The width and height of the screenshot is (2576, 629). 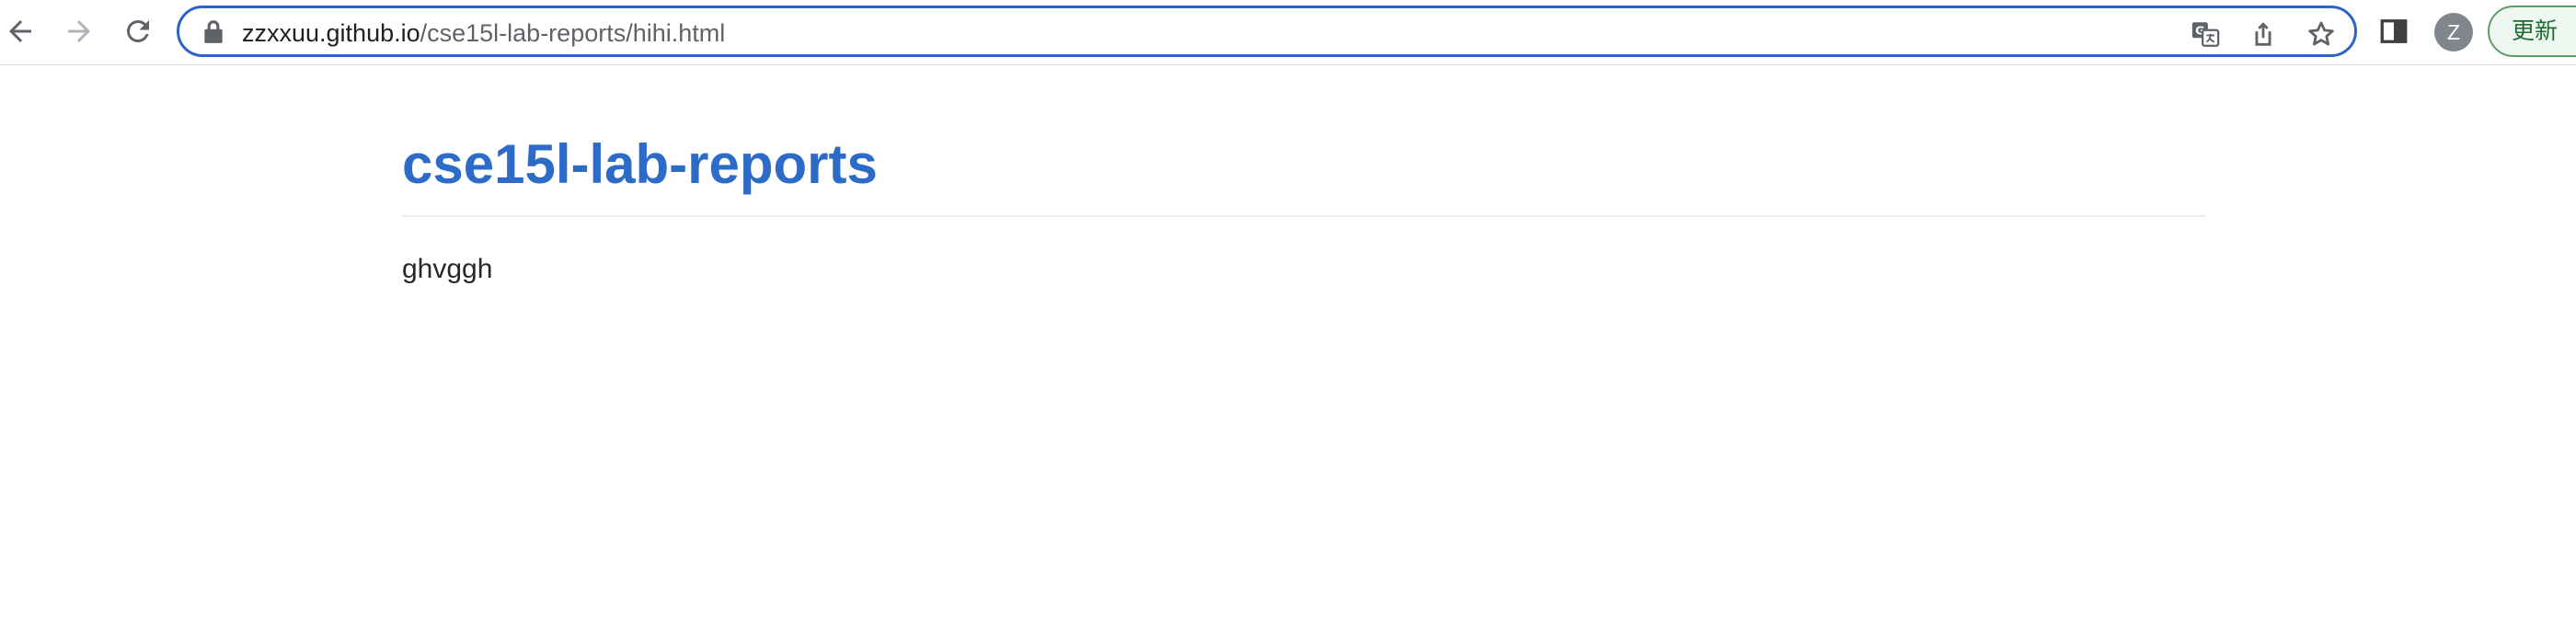 I want to click on side-panel-icon, so click(x=2394, y=31).